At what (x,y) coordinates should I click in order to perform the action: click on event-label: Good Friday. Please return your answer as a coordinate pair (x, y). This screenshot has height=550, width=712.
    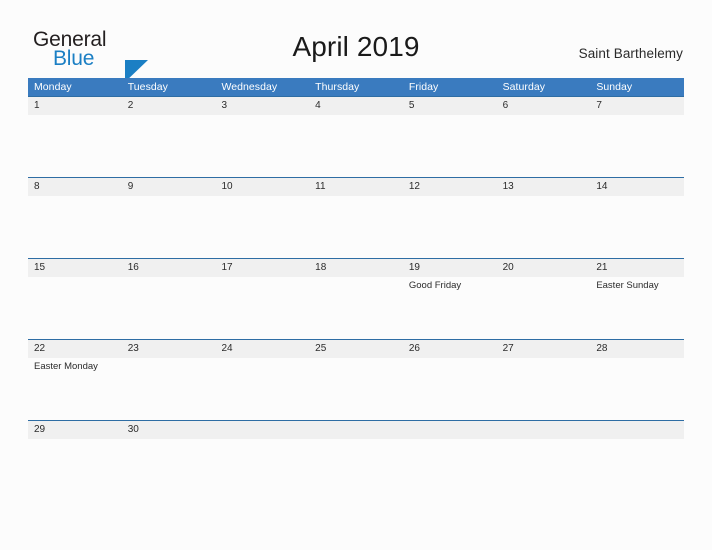
    Looking at the image, I should click on (435, 285).